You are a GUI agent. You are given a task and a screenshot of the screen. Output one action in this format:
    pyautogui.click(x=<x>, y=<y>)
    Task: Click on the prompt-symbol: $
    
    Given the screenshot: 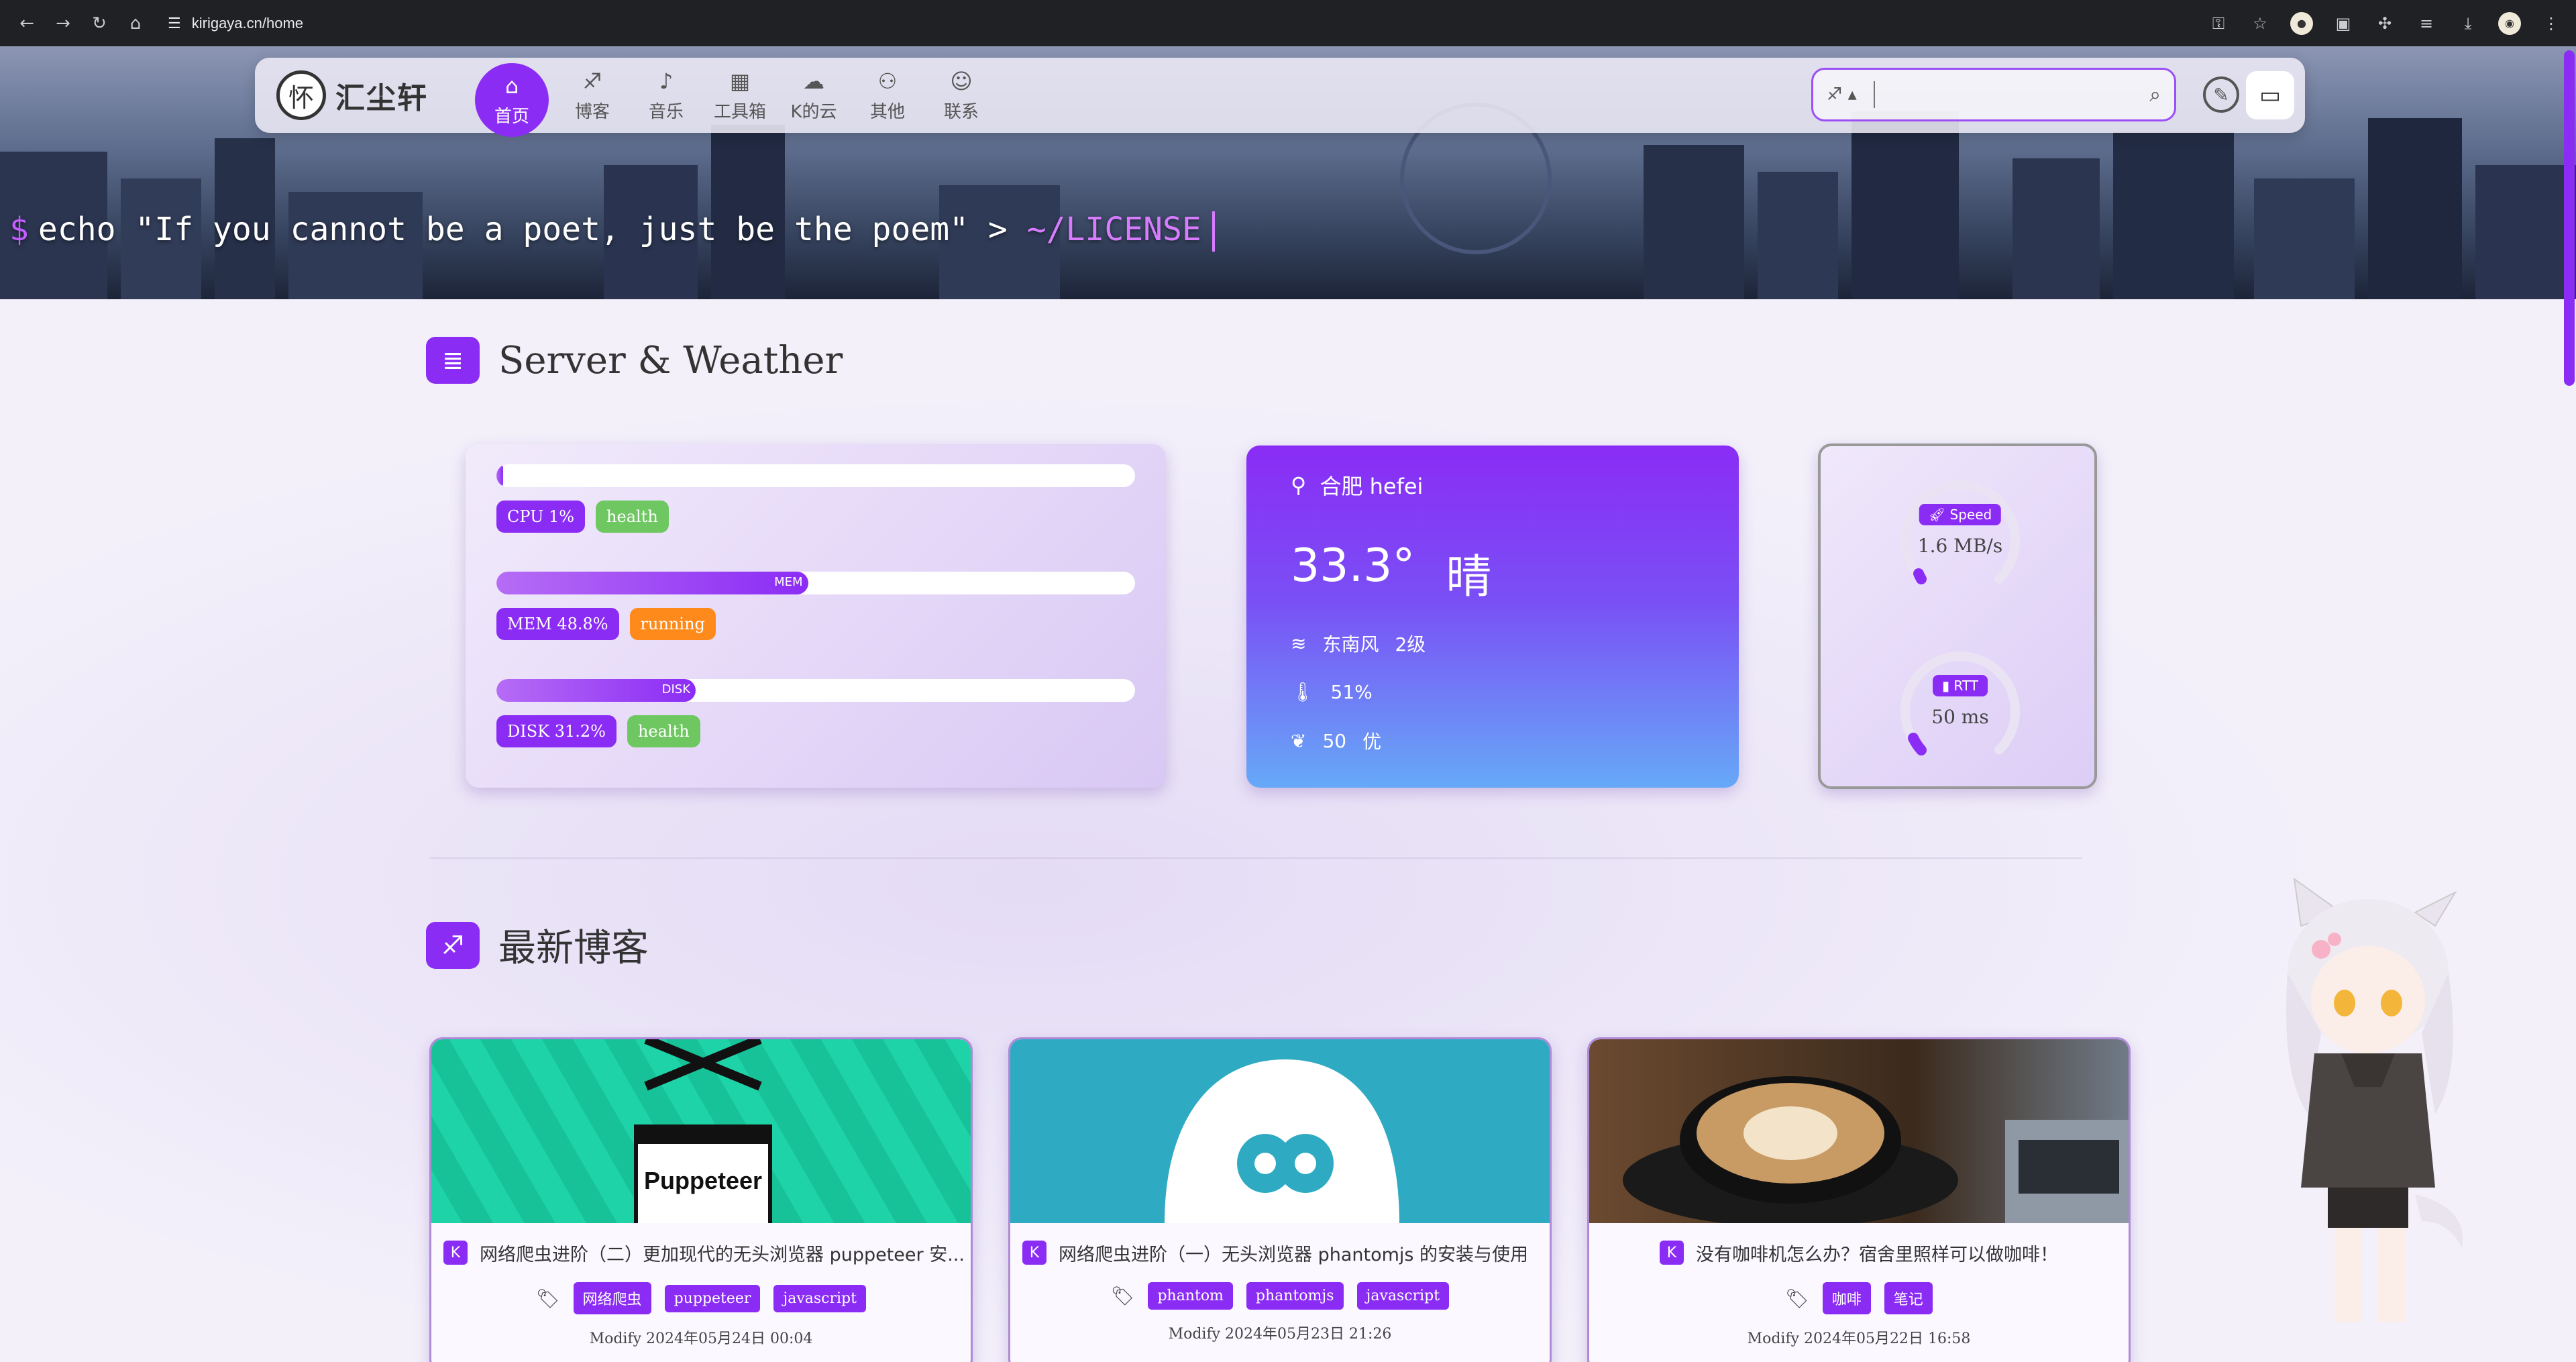 What is the action you would take?
    pyautogui.click(x=19, y=230)
    